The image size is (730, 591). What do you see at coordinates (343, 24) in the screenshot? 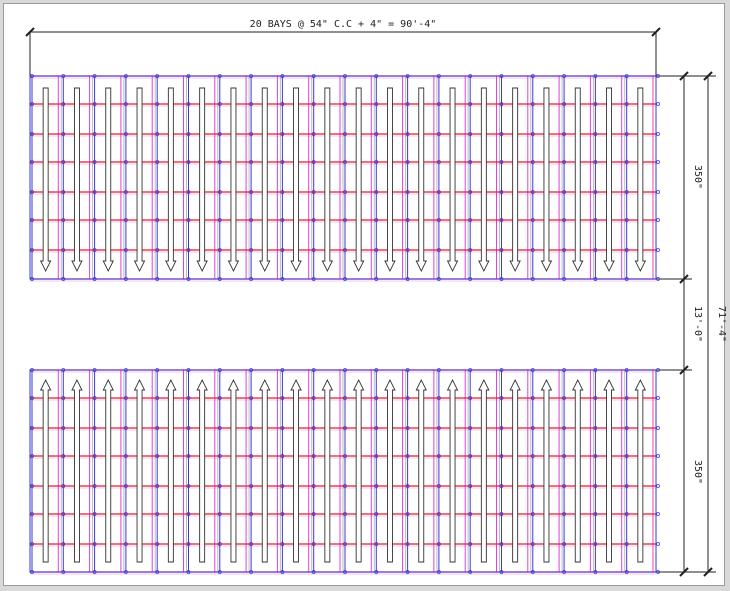
I see `top-width-label: 20 BAYS @ 54" C.C + 4" = 90'-4"` at bounding box center [343, 24].